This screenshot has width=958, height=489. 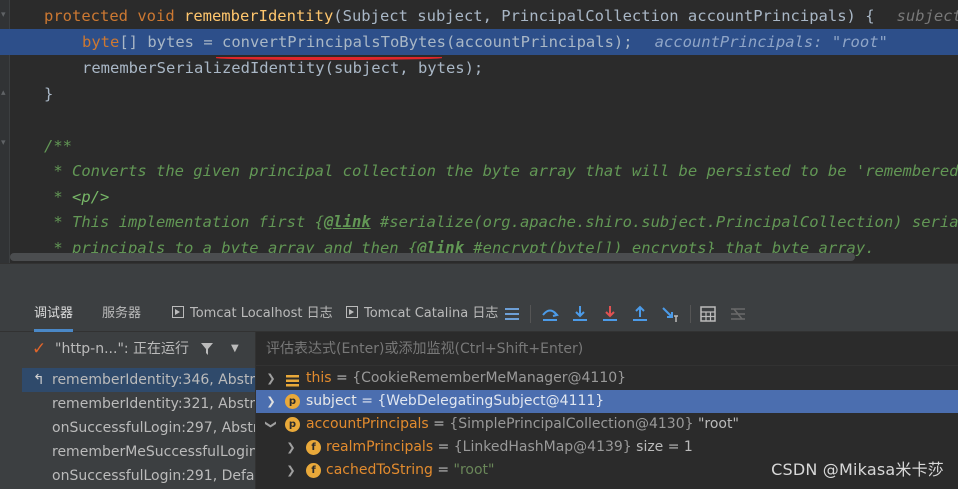 What do you see at coordinates (771, 42) in the screenshot?
I see `inline-debug-value-hint: accountPrincipals: "root"` at bounding box center [771, 42].